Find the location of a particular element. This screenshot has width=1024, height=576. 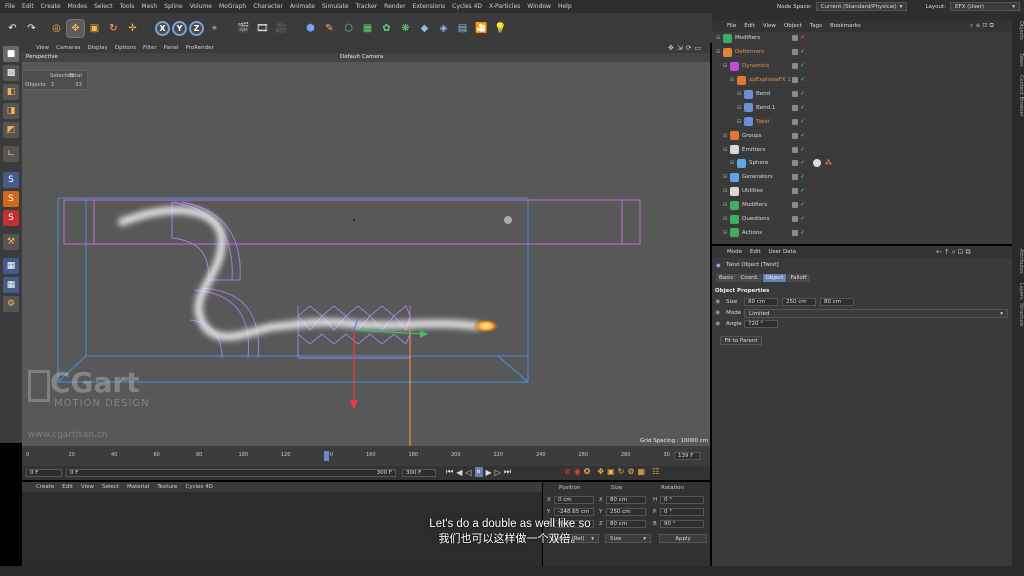

side-tab-takes: Takes is located at coordinates (1018, 60).